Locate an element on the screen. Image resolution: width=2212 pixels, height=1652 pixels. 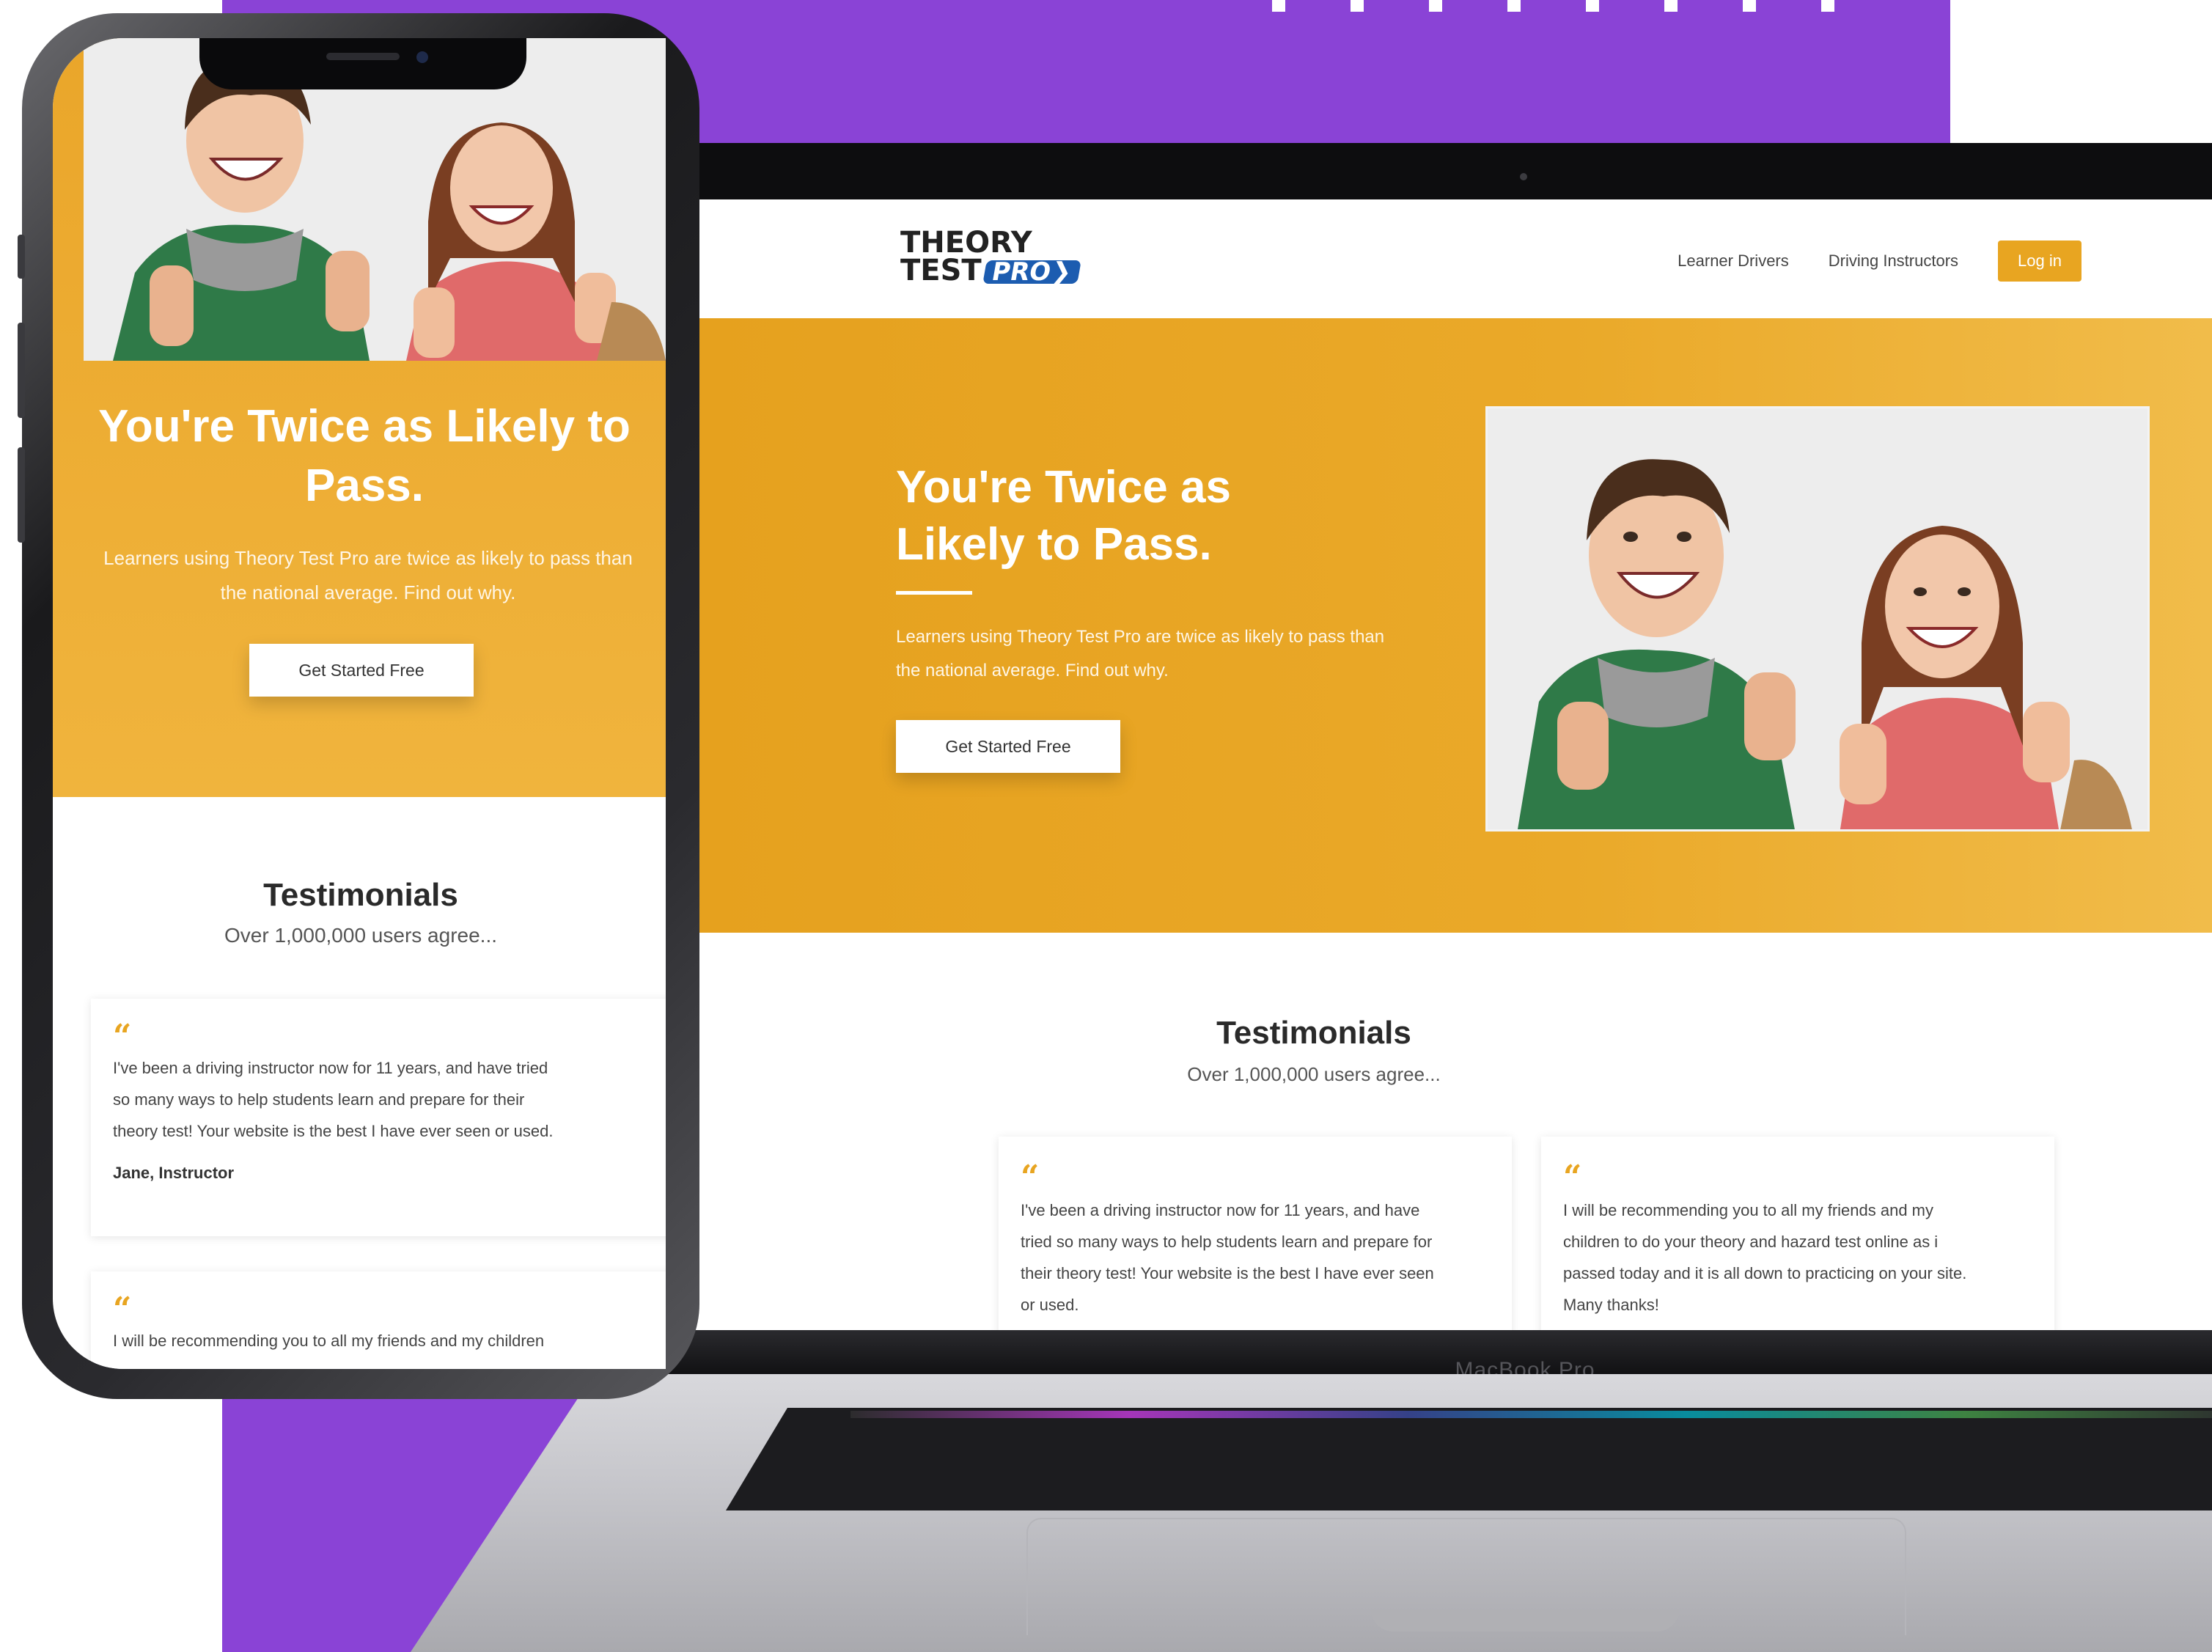
phone-hero-title: You're Twice as Likely to Pass. is located at coordinates (364, 456).